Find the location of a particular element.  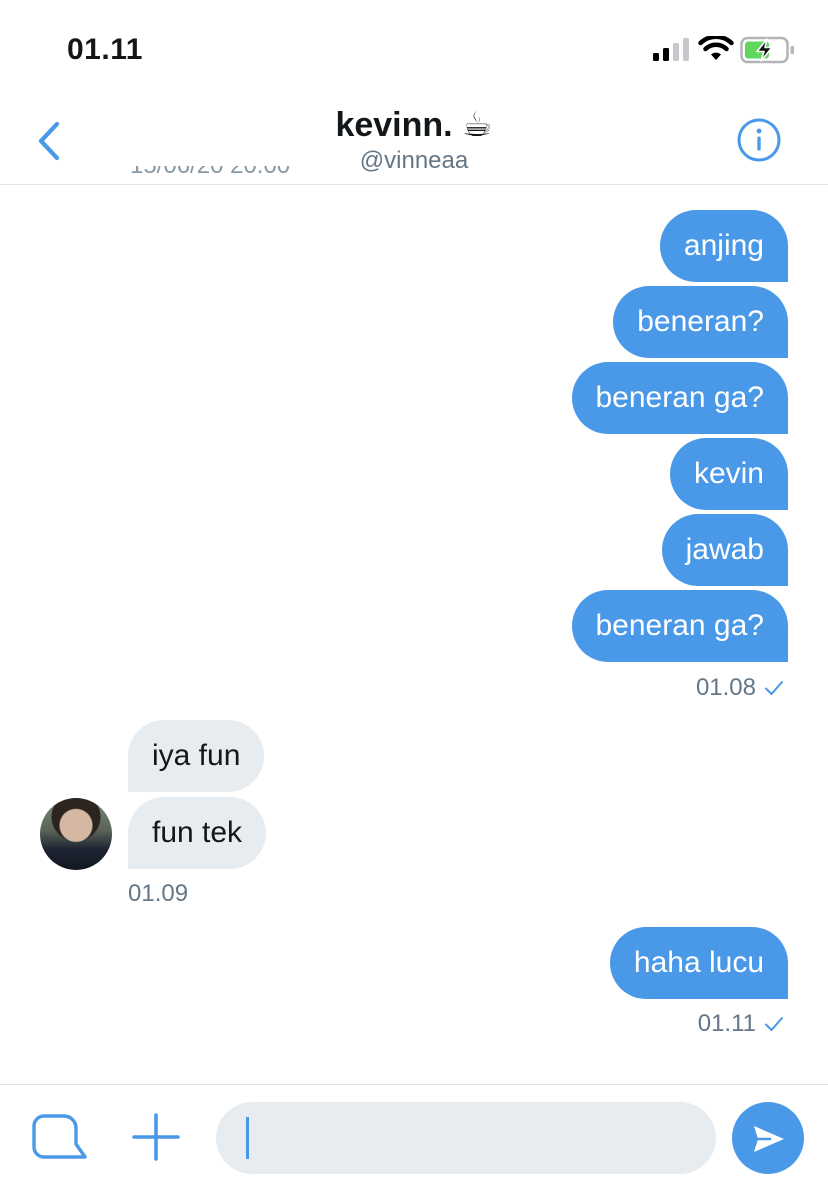

received-message-time: 01.09 is located at coordinates (158, 893).